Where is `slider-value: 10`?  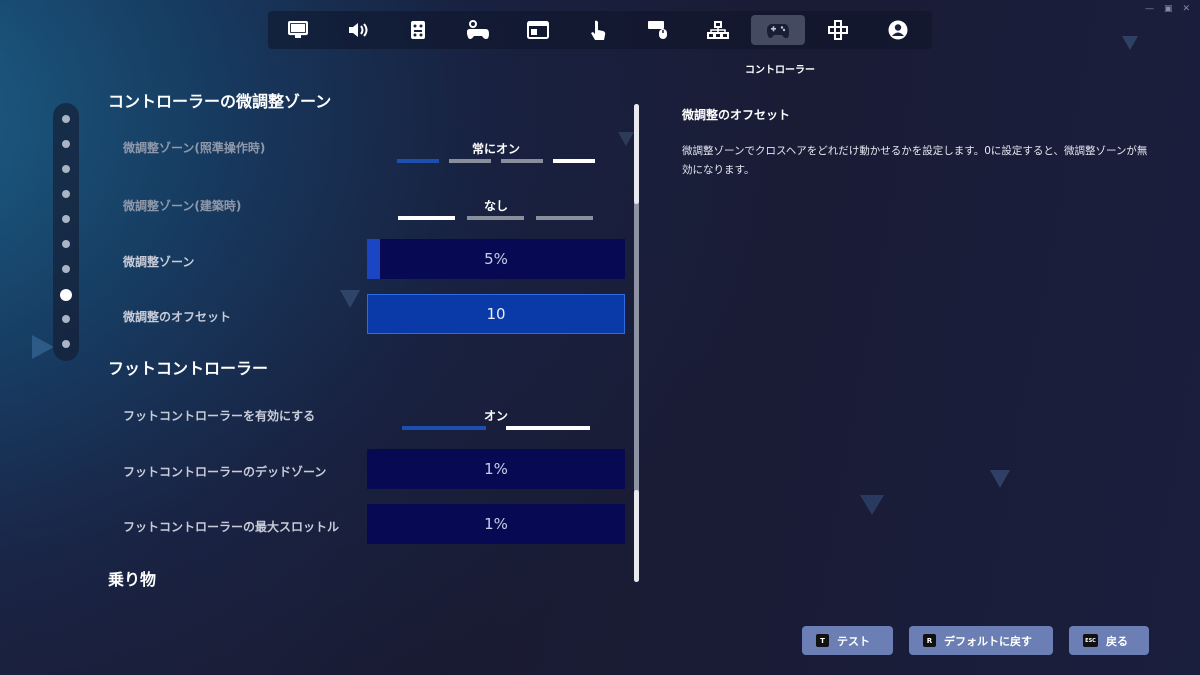
slider-value: 10 is located at coordinates (496, 314).